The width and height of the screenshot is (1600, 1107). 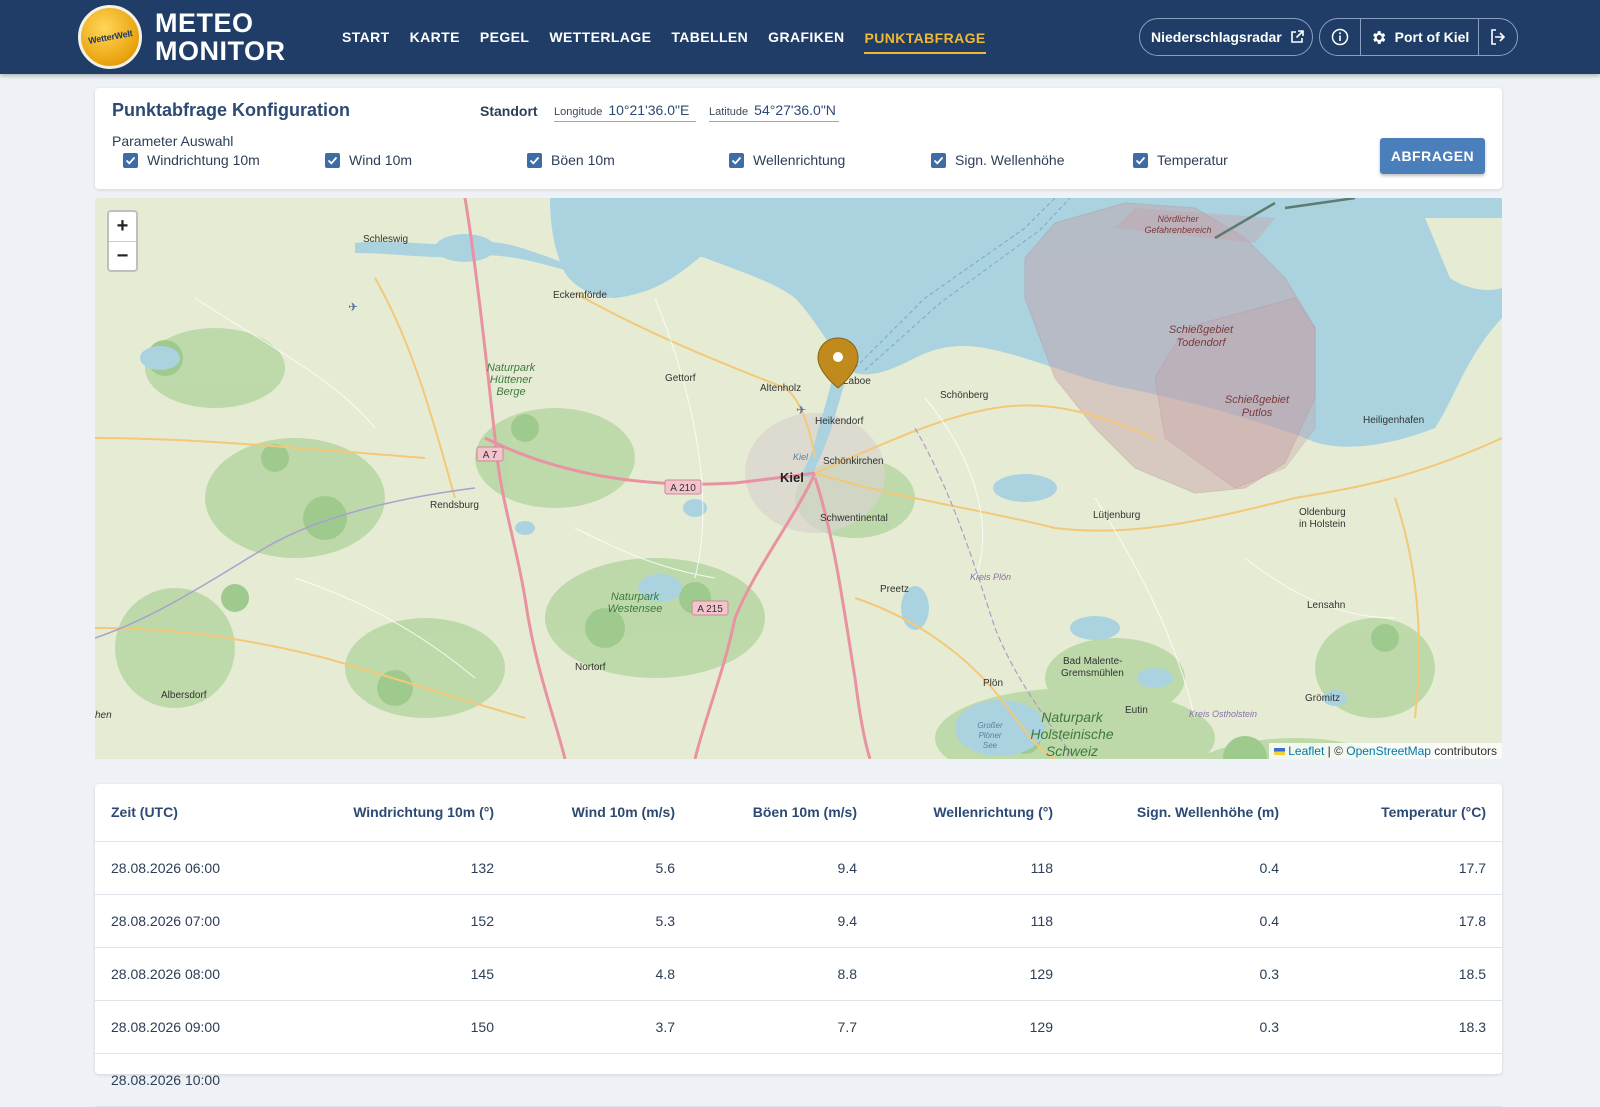 What do you see at coordinates (190, 1027) in the screenshot?
I see `cell-zeit: 28.08.2026 09:00` at bounding box center [190, 1027].